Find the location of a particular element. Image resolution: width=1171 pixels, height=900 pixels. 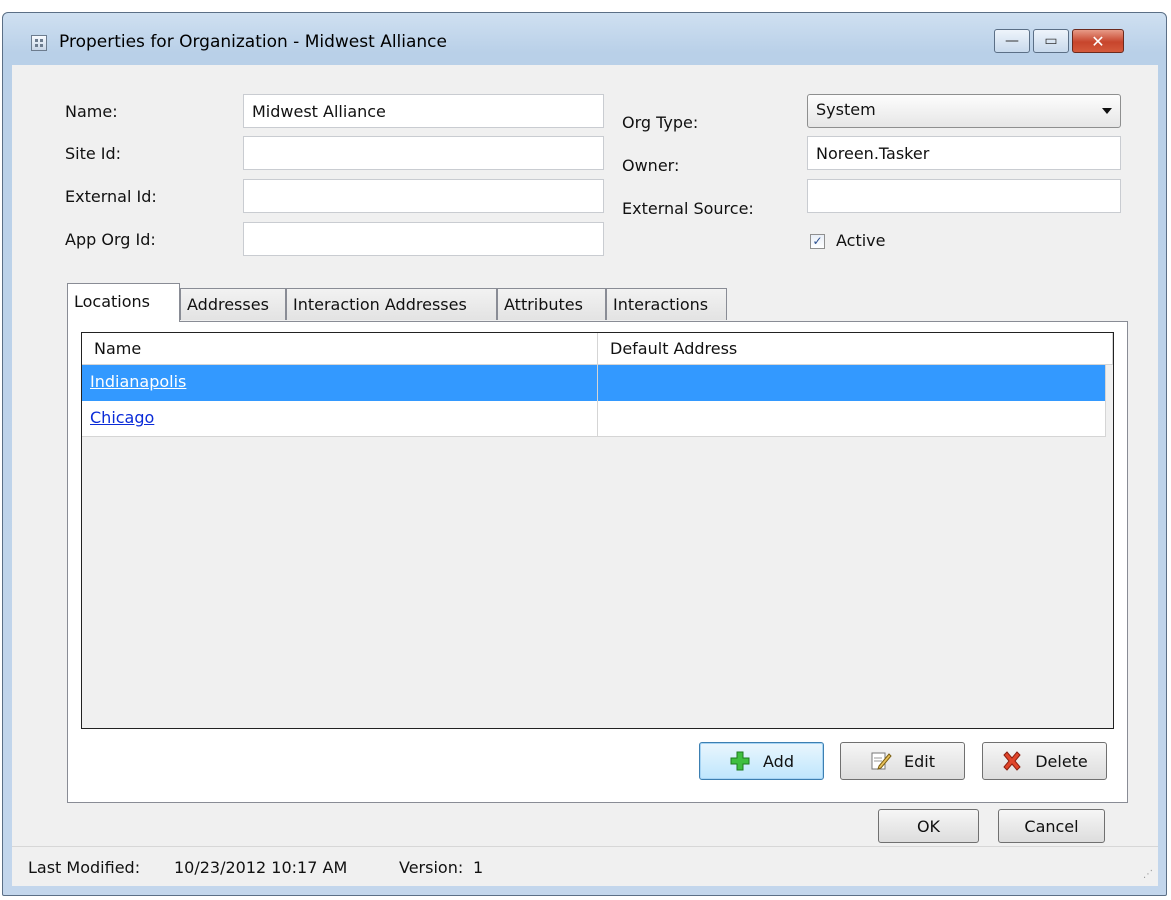

row-name-cell: Indianapolis is located at coordinates (340, 383).